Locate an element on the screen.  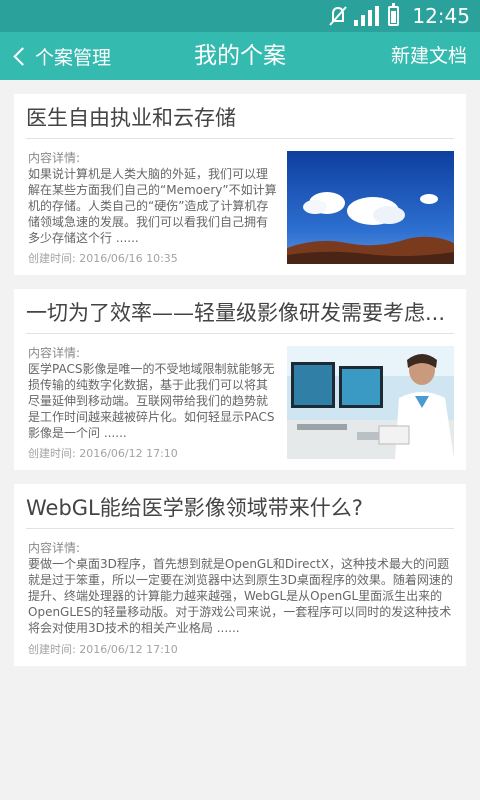
app-bar: 个案管理 我的个案 新建文档 is located at coordinates (240, 56).